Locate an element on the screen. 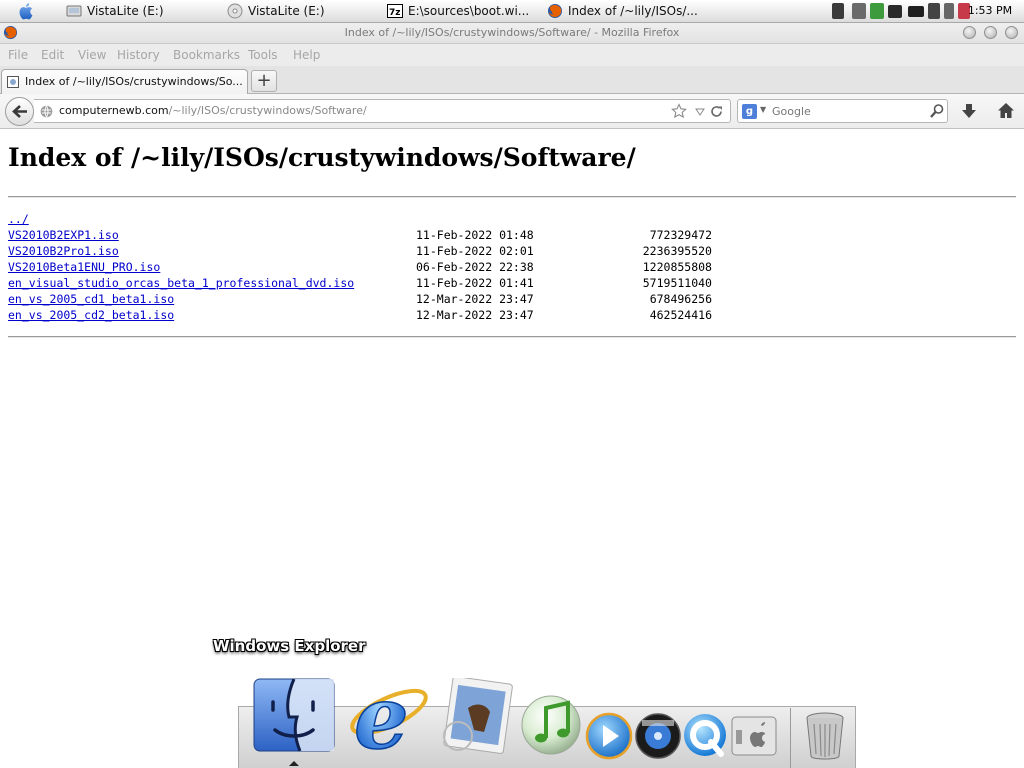  file-size: 772329472 is located at coordinates (680, 235).